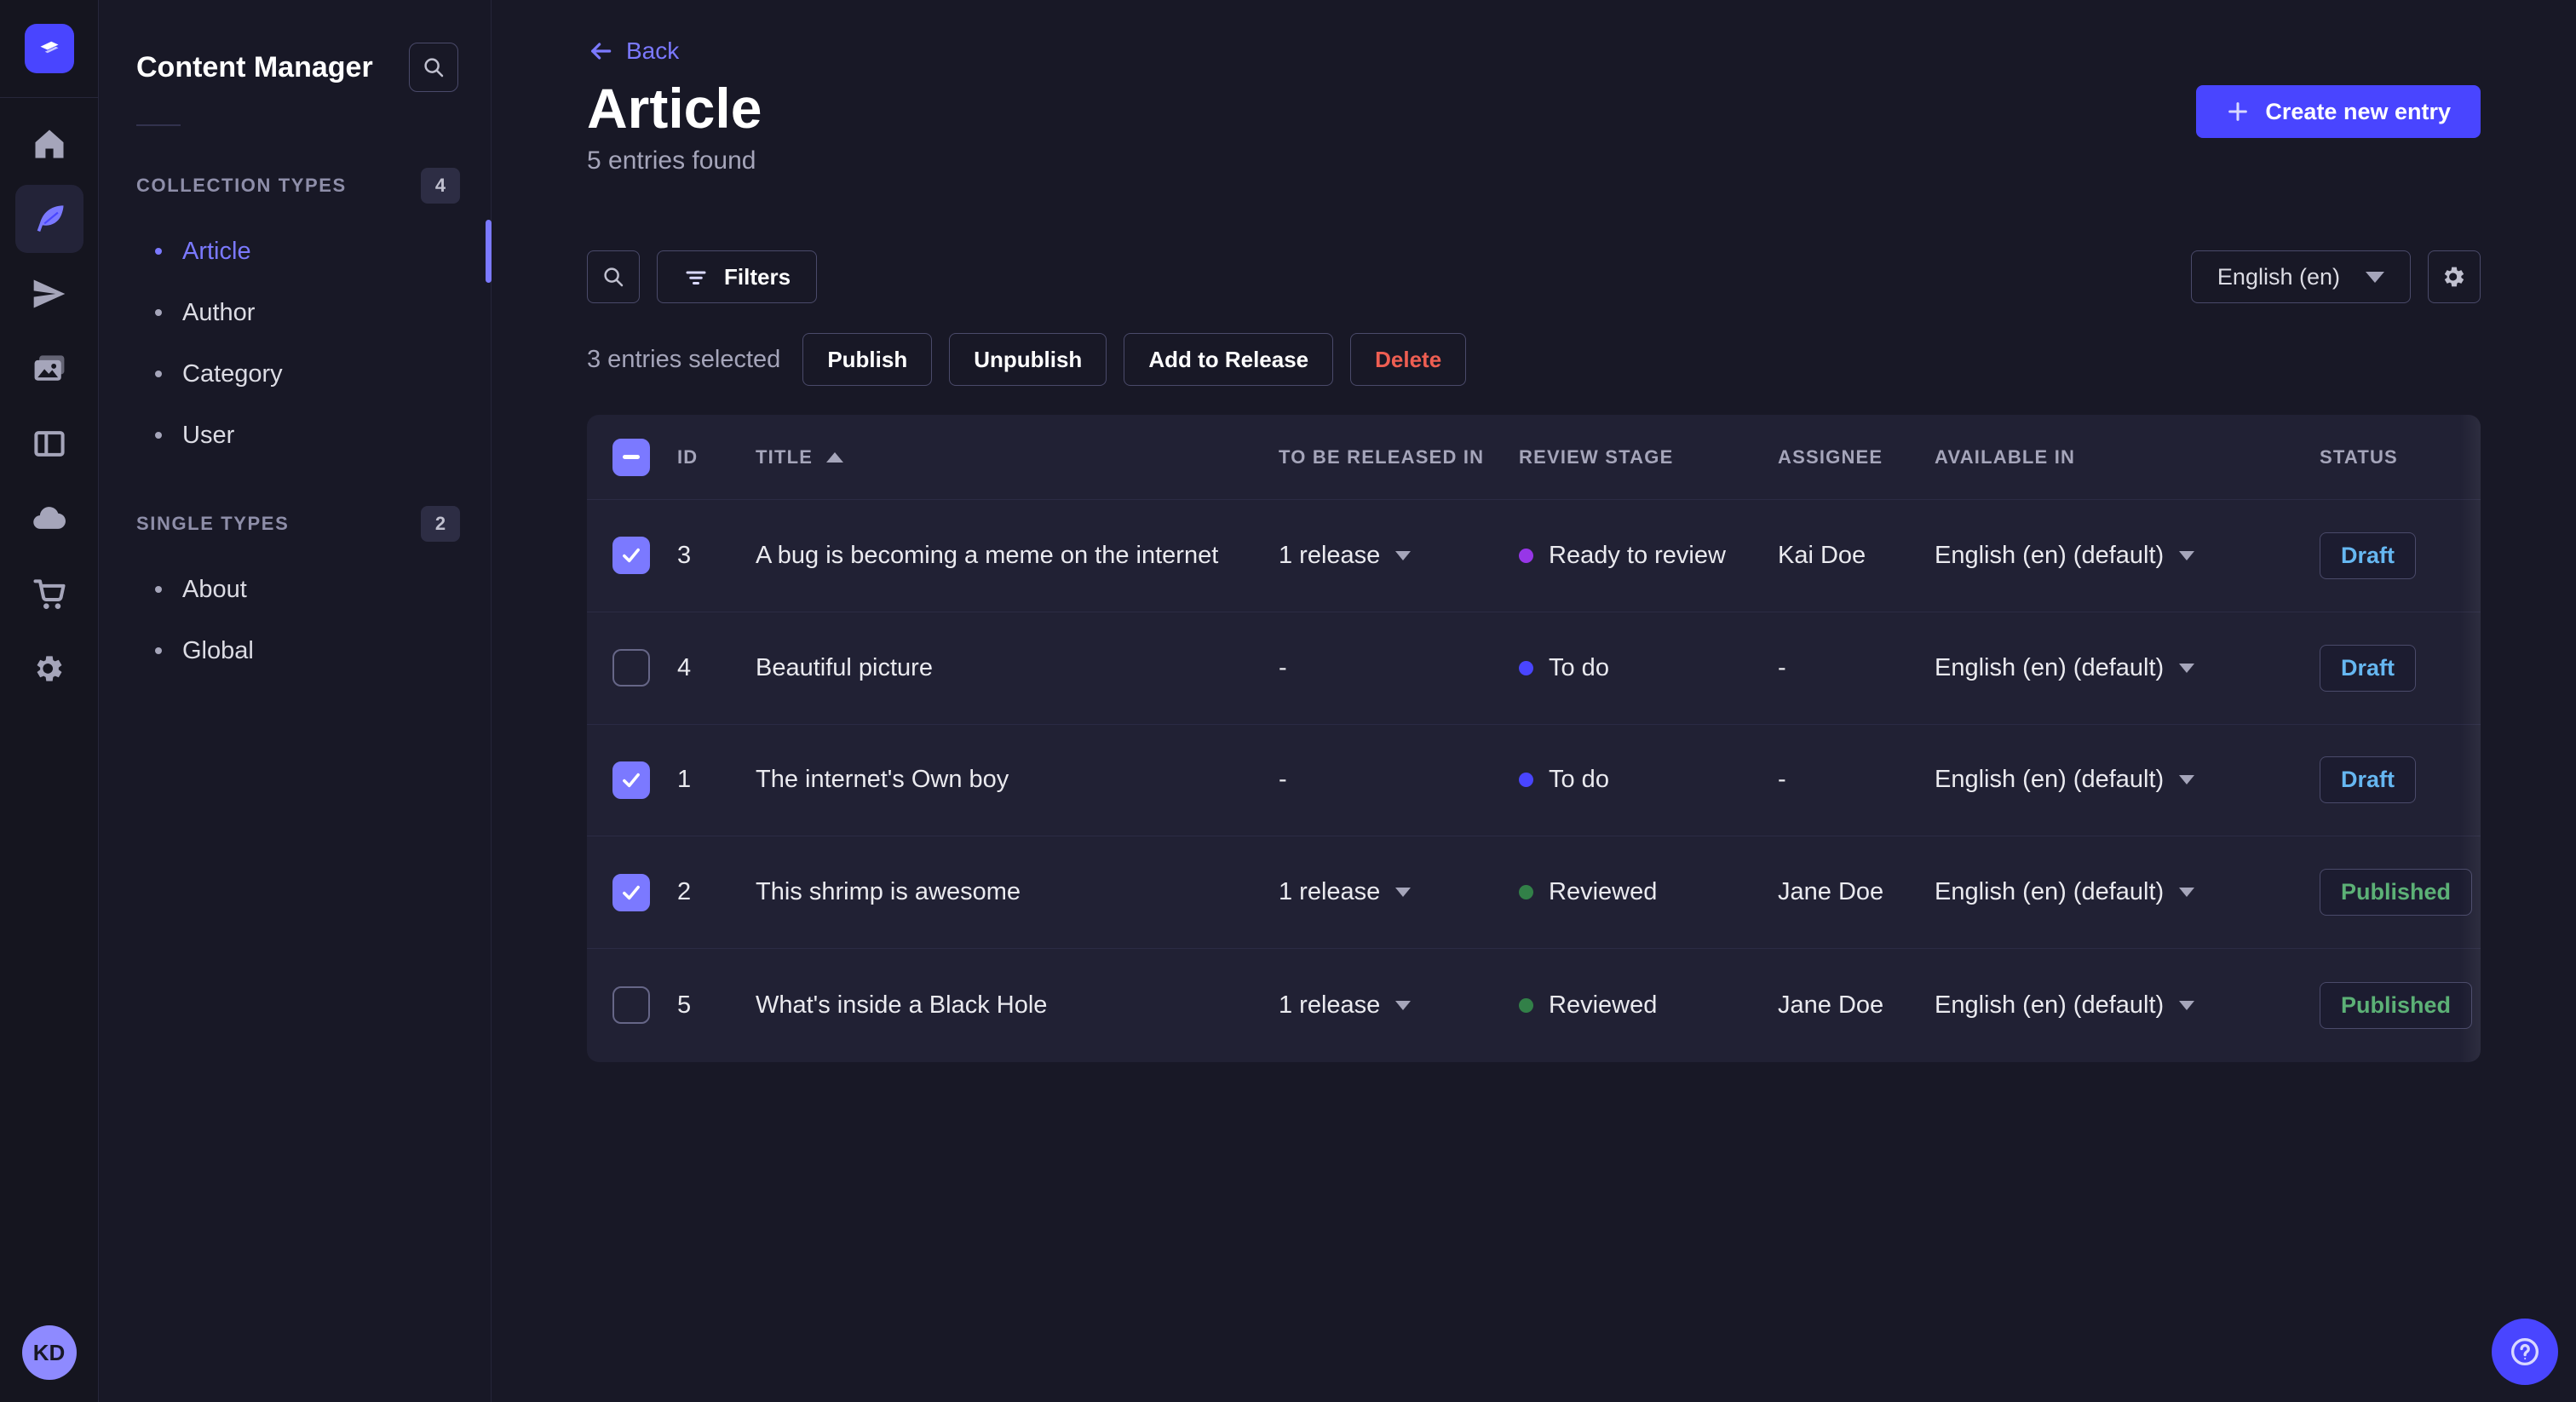 This screenshot has height=1402, width=2576. What do you see at coordinates (758, 276) in the screenshot?
I see `filters-label: Filters` at bounding box center [758, 276].